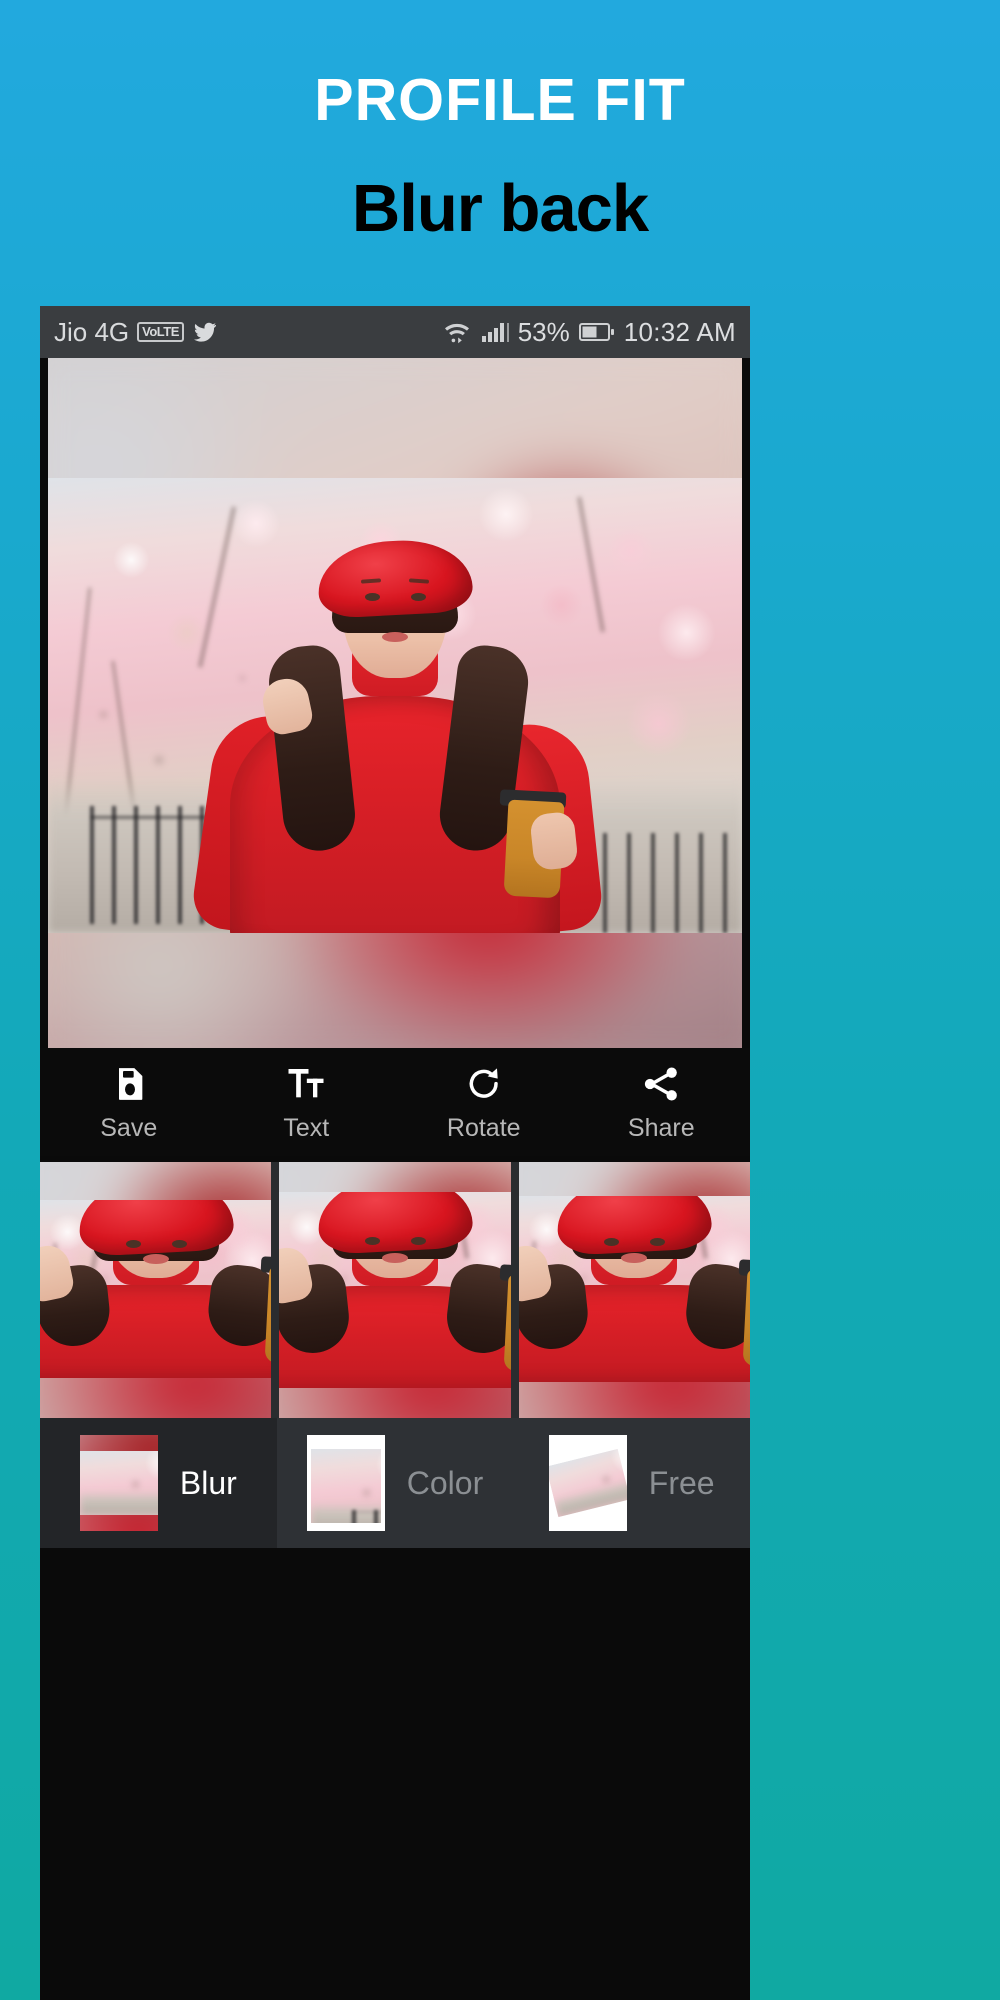 The width and height of the screenshot is (1000, 2000). What do you see at coordinates (136, 332) in the screenshot?
I see `status-bar-left: Jio 4G VoLTE` at bounding box center [136, 332].